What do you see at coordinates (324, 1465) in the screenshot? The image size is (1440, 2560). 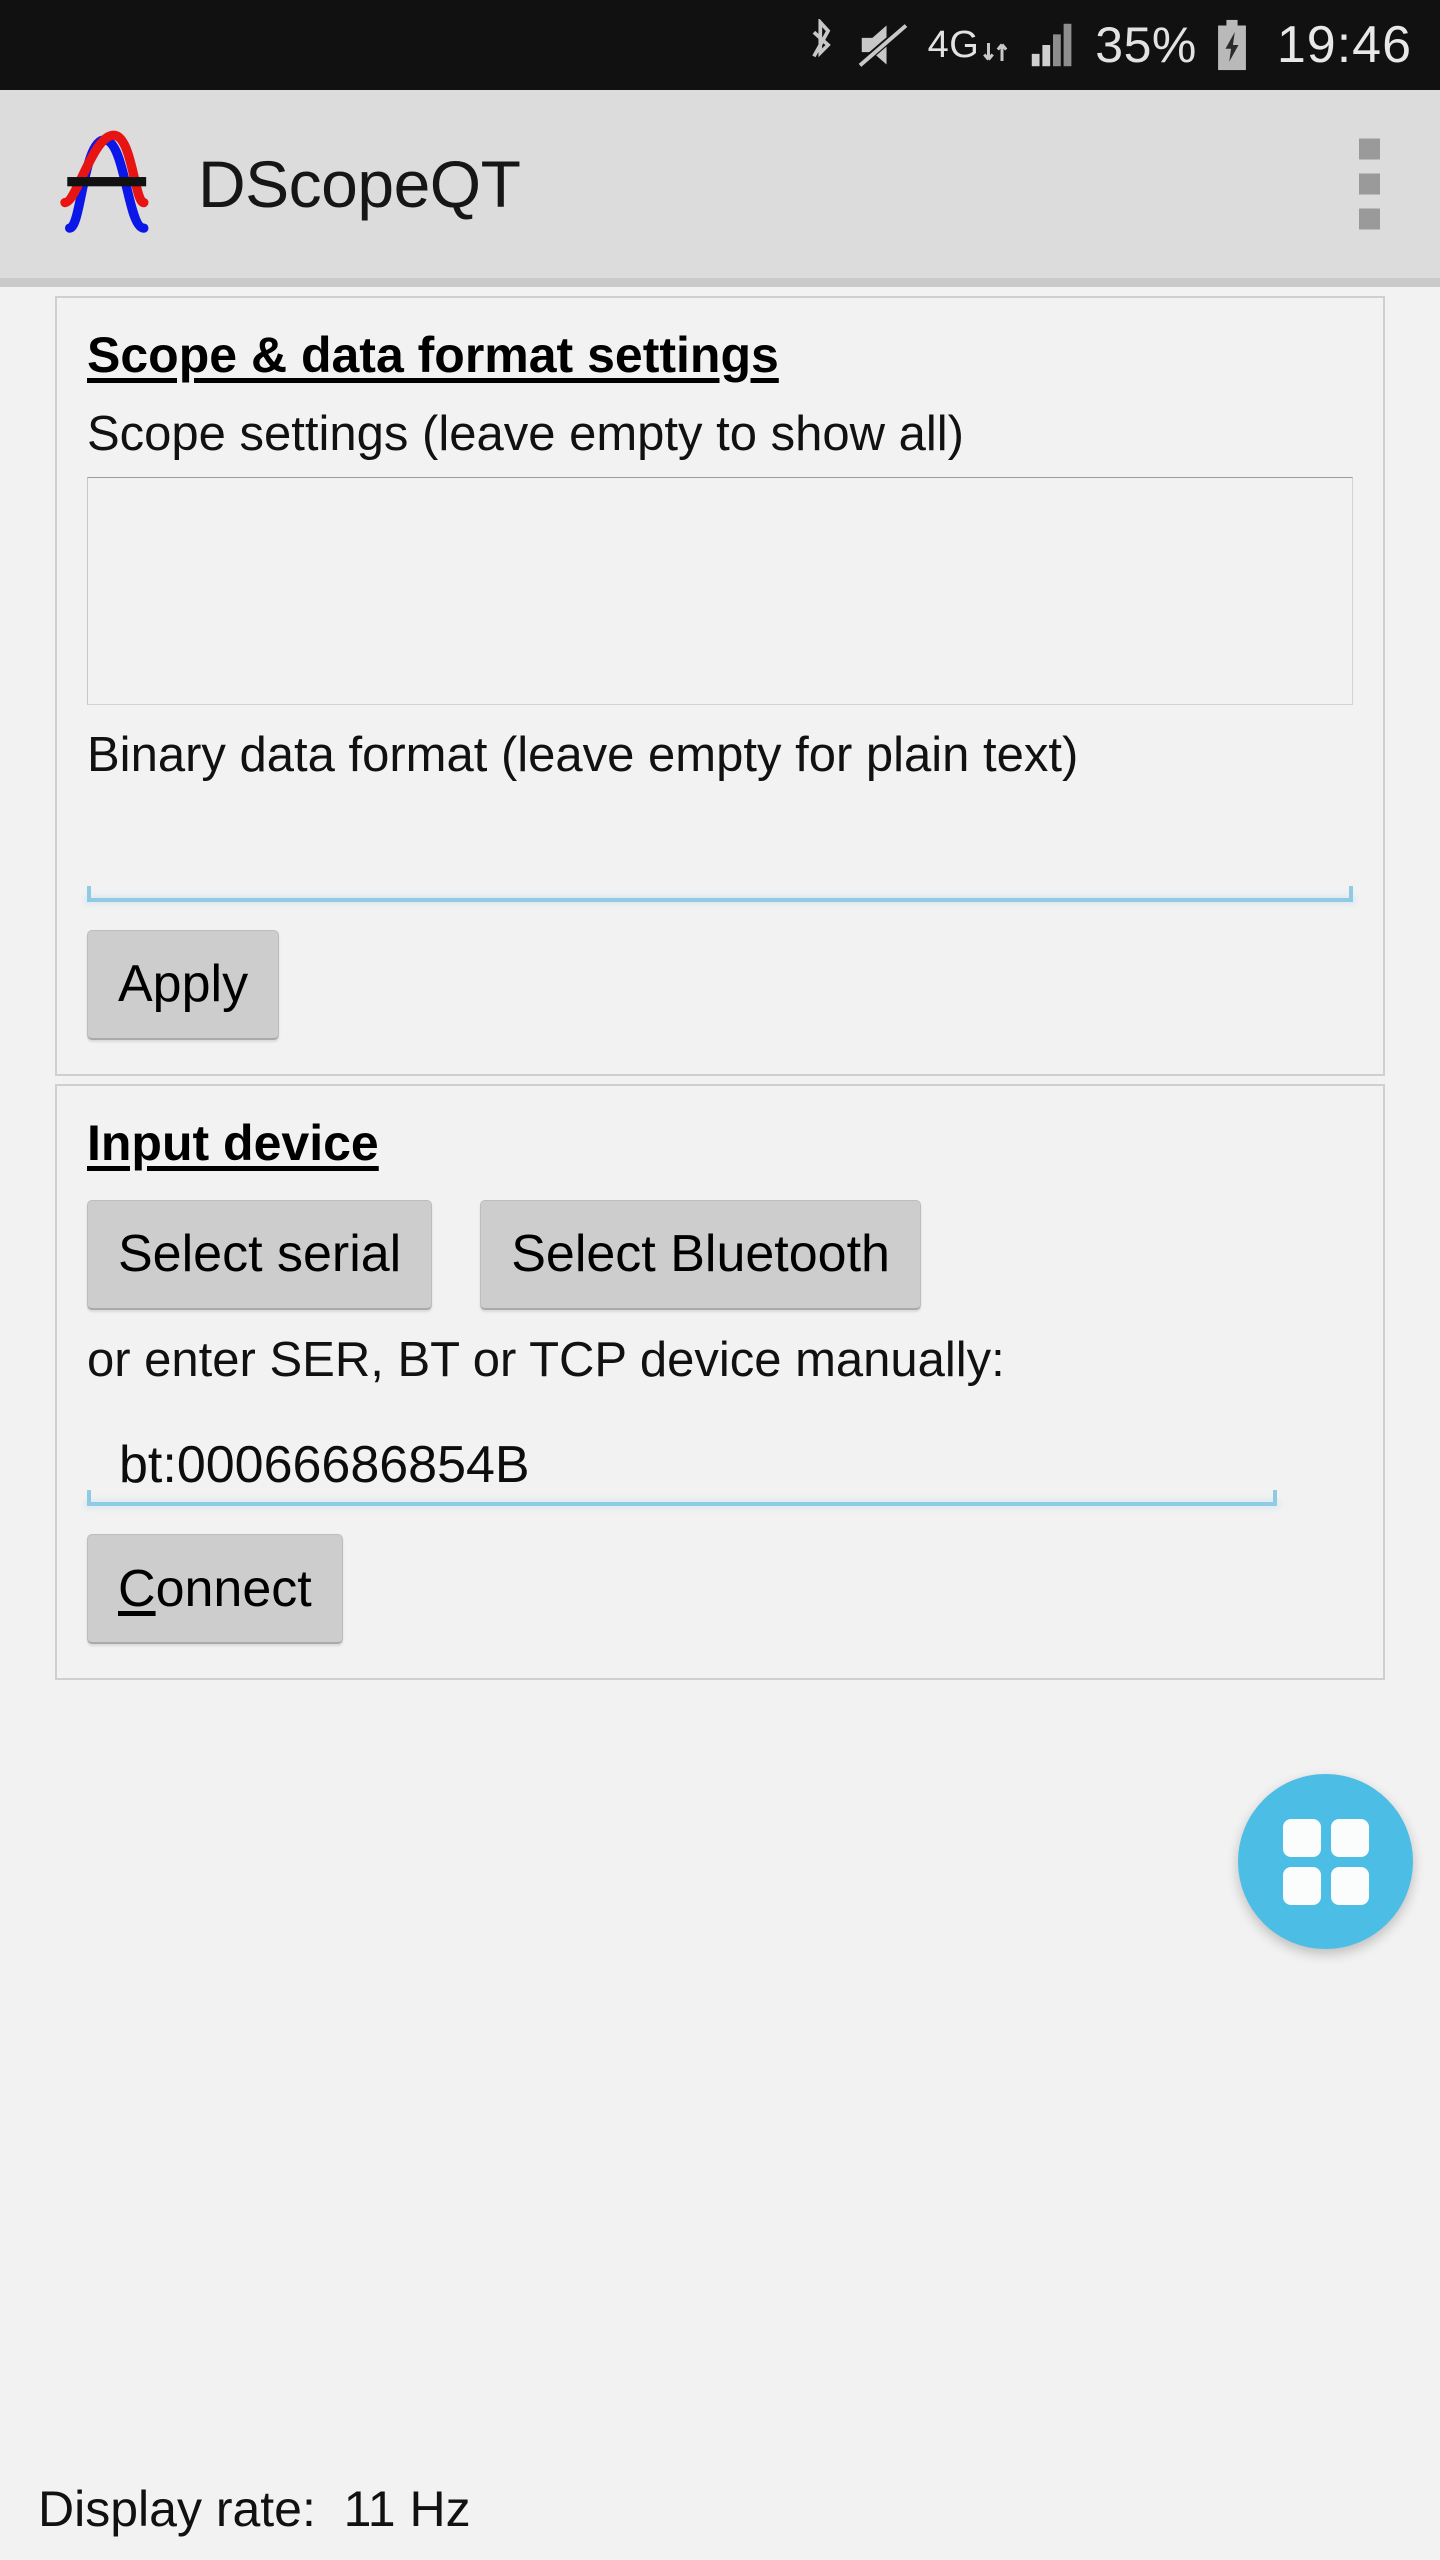 I see `device-address-value: bt:00066686854B` at bounding box center [324, 1465].